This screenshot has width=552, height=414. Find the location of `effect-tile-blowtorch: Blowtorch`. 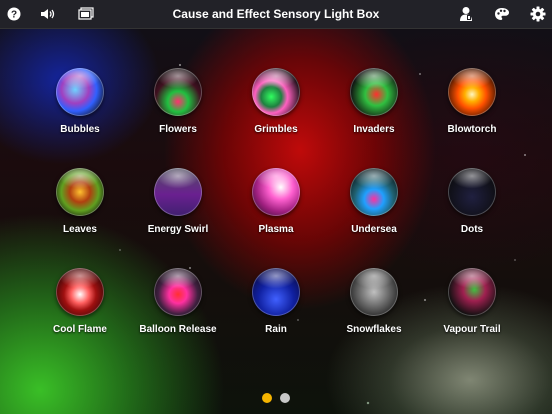

effect-tile-blowtorch: Blowtorch is located at coordinates (472, 113).